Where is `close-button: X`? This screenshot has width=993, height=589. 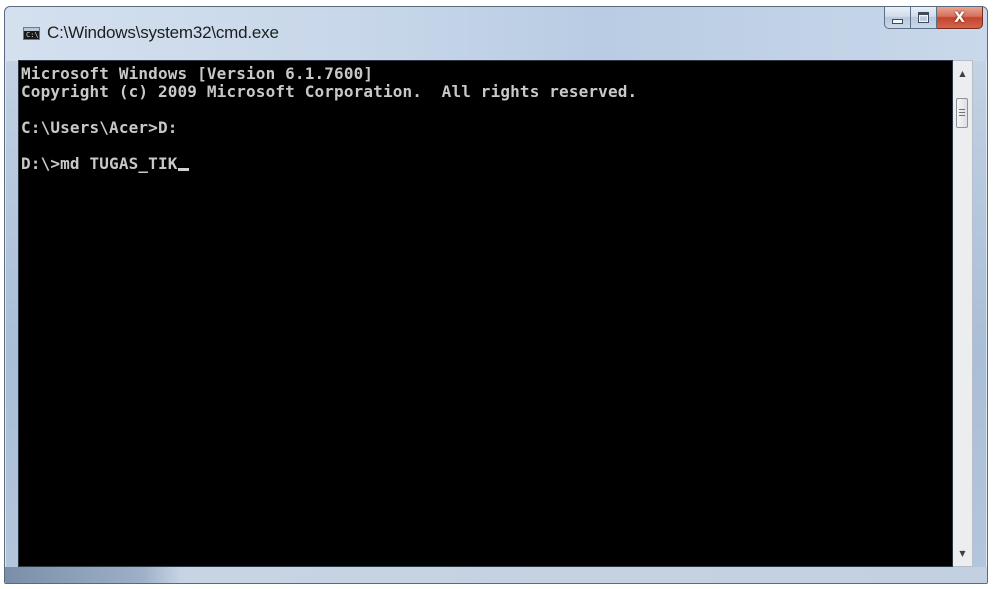
close-button: X is located at coordinates (960, 18).